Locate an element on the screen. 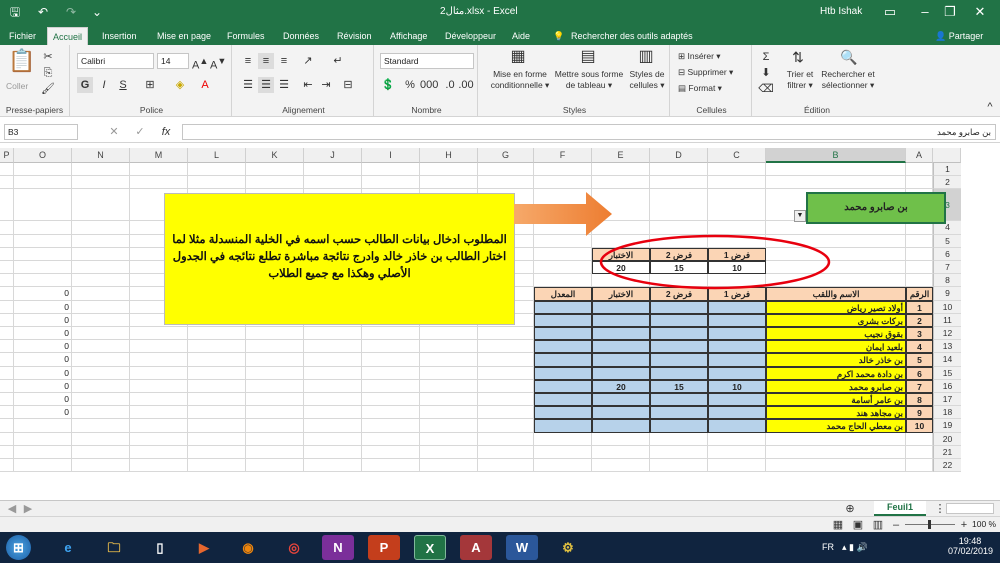 Image resolution: width=1000 pixels, height=563 pixels. tab-revision: Révision is located at coordinates (354, 36).